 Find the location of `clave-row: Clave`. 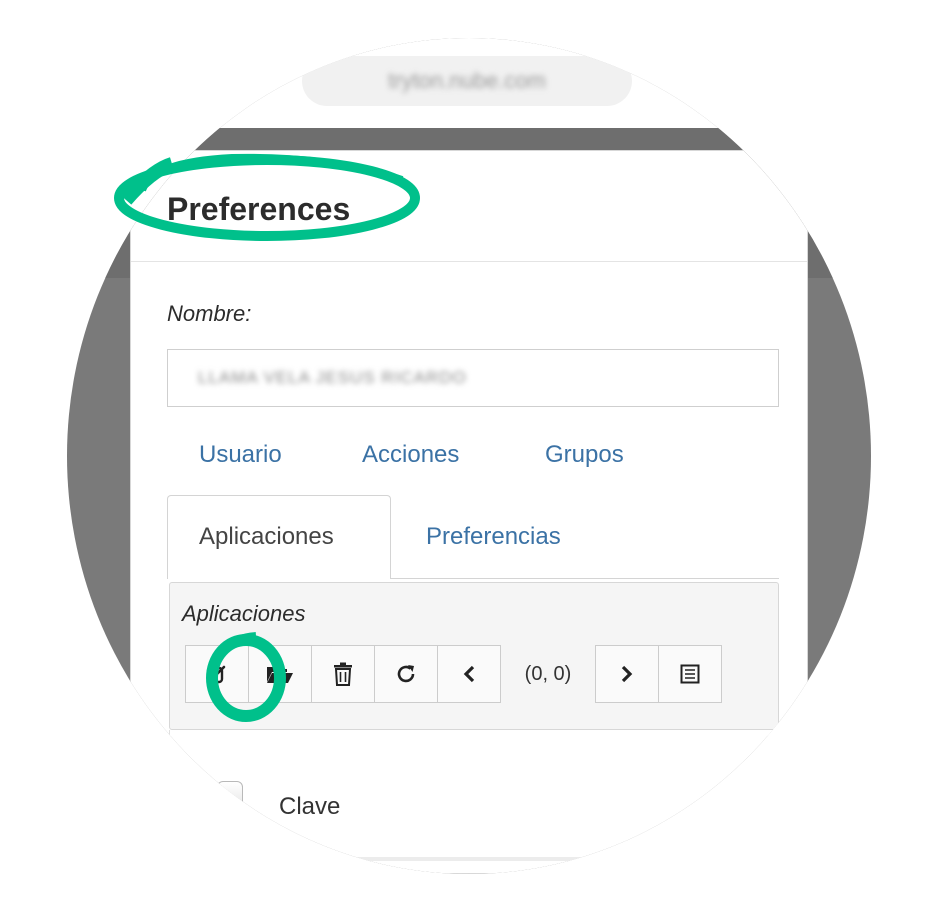

clave-row: Clave is located at coordinates (278, 794).